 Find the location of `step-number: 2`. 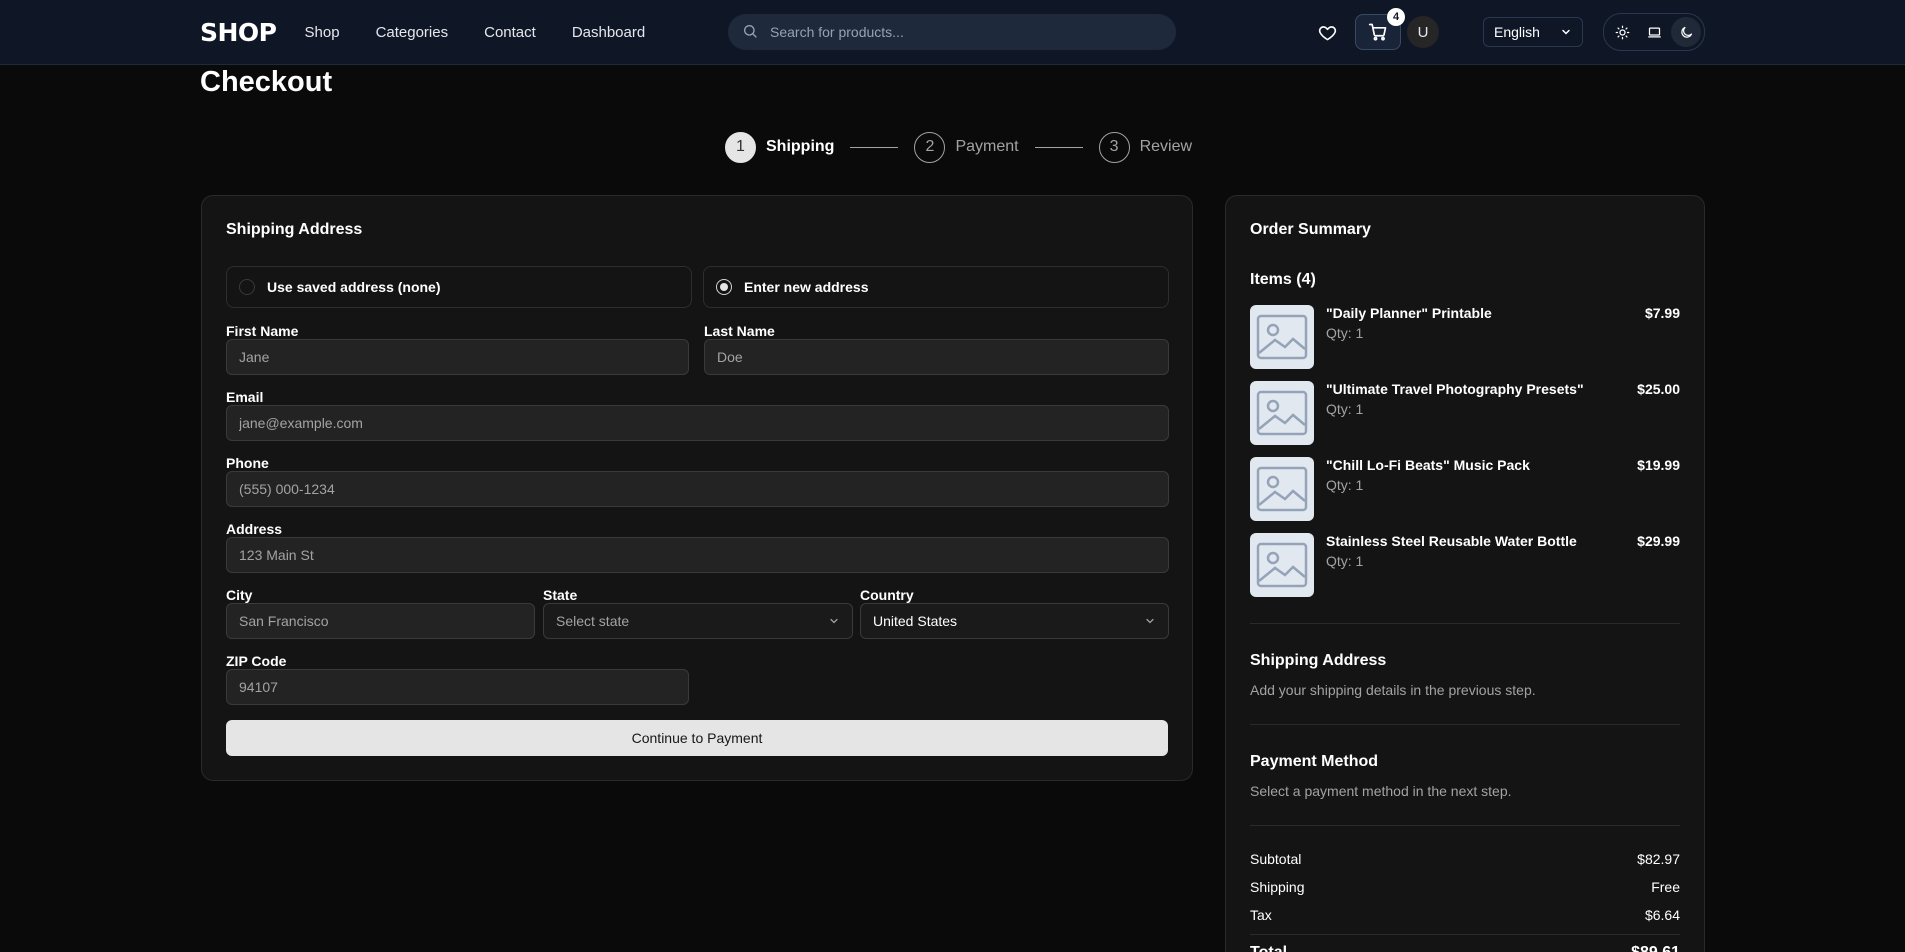

step-number: 2 is located at coordinates (930, 147).